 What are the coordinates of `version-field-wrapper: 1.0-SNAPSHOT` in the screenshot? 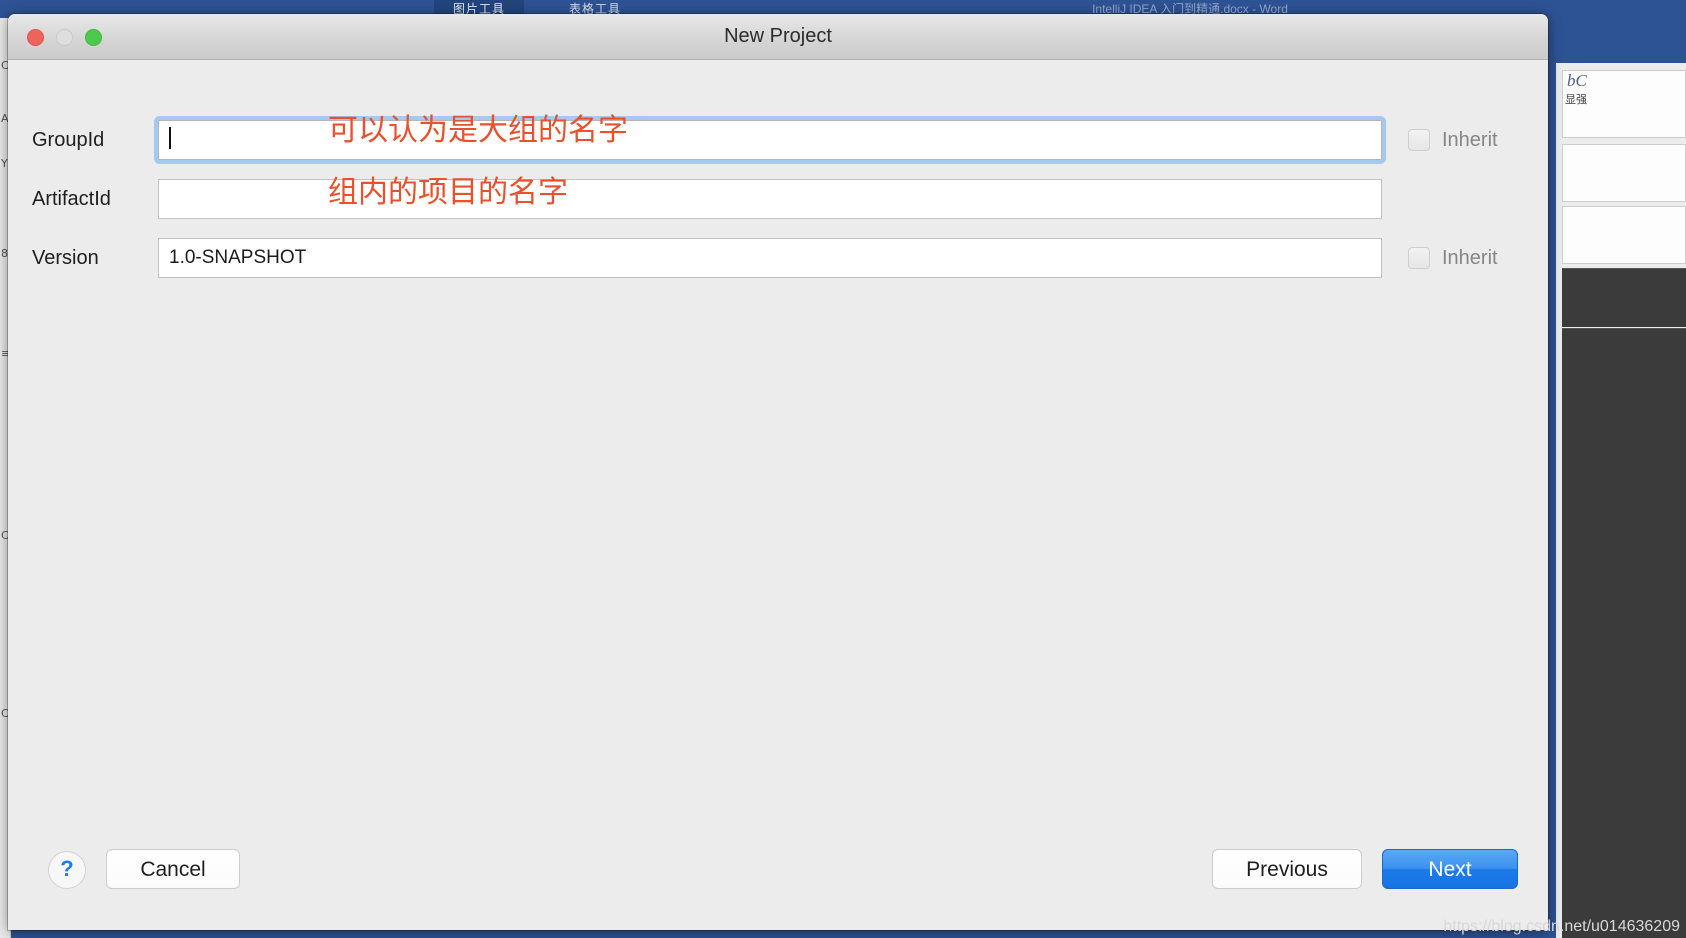 It's located at (770, 258).